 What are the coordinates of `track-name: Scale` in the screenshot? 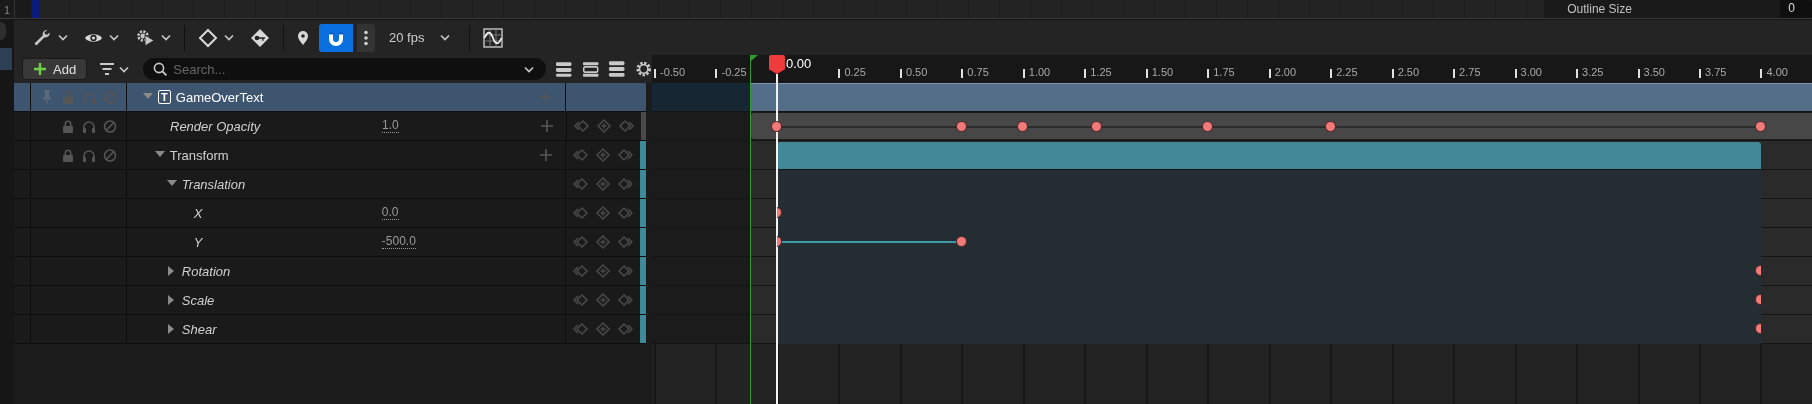 It's located at (198, 300).